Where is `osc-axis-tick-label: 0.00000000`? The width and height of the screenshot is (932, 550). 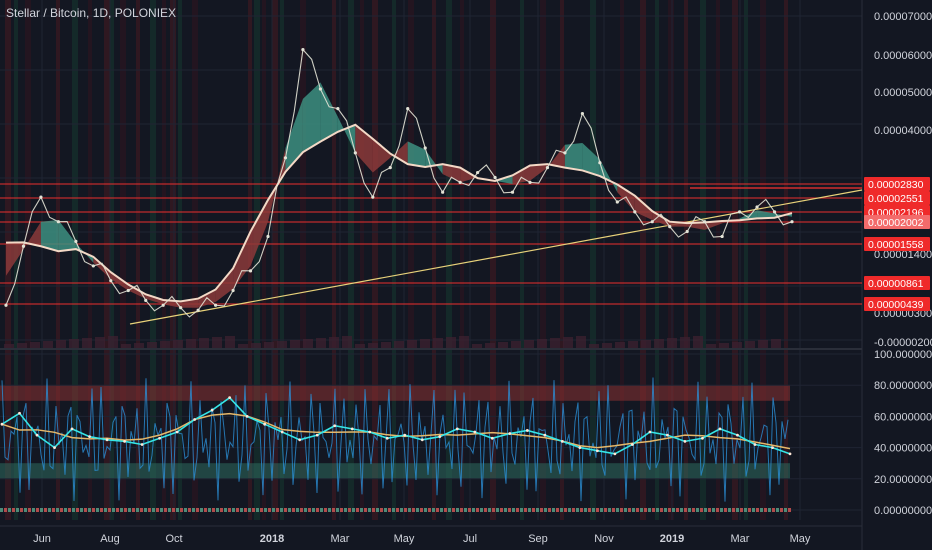 osc-axis-tick-label: 0.00000000 is located at coordinates (903, 511).